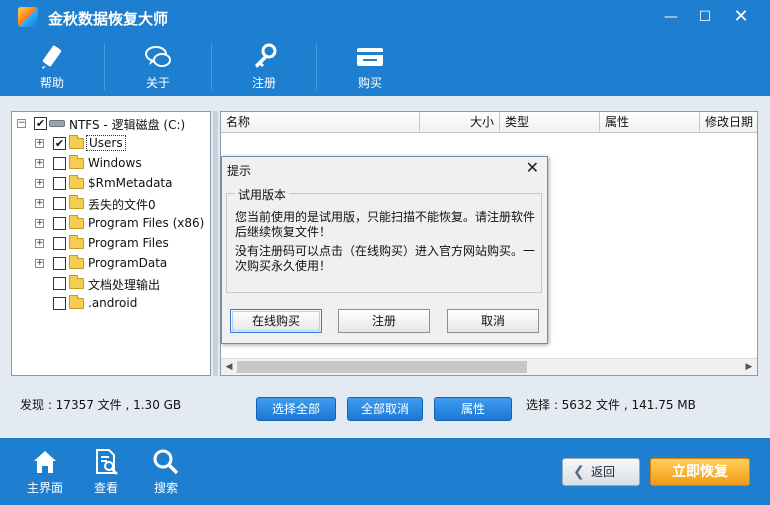 Image resolution: width=770 pixels, height=505 pixels. I want to click on checkbox-programdata, so click(59, 263).